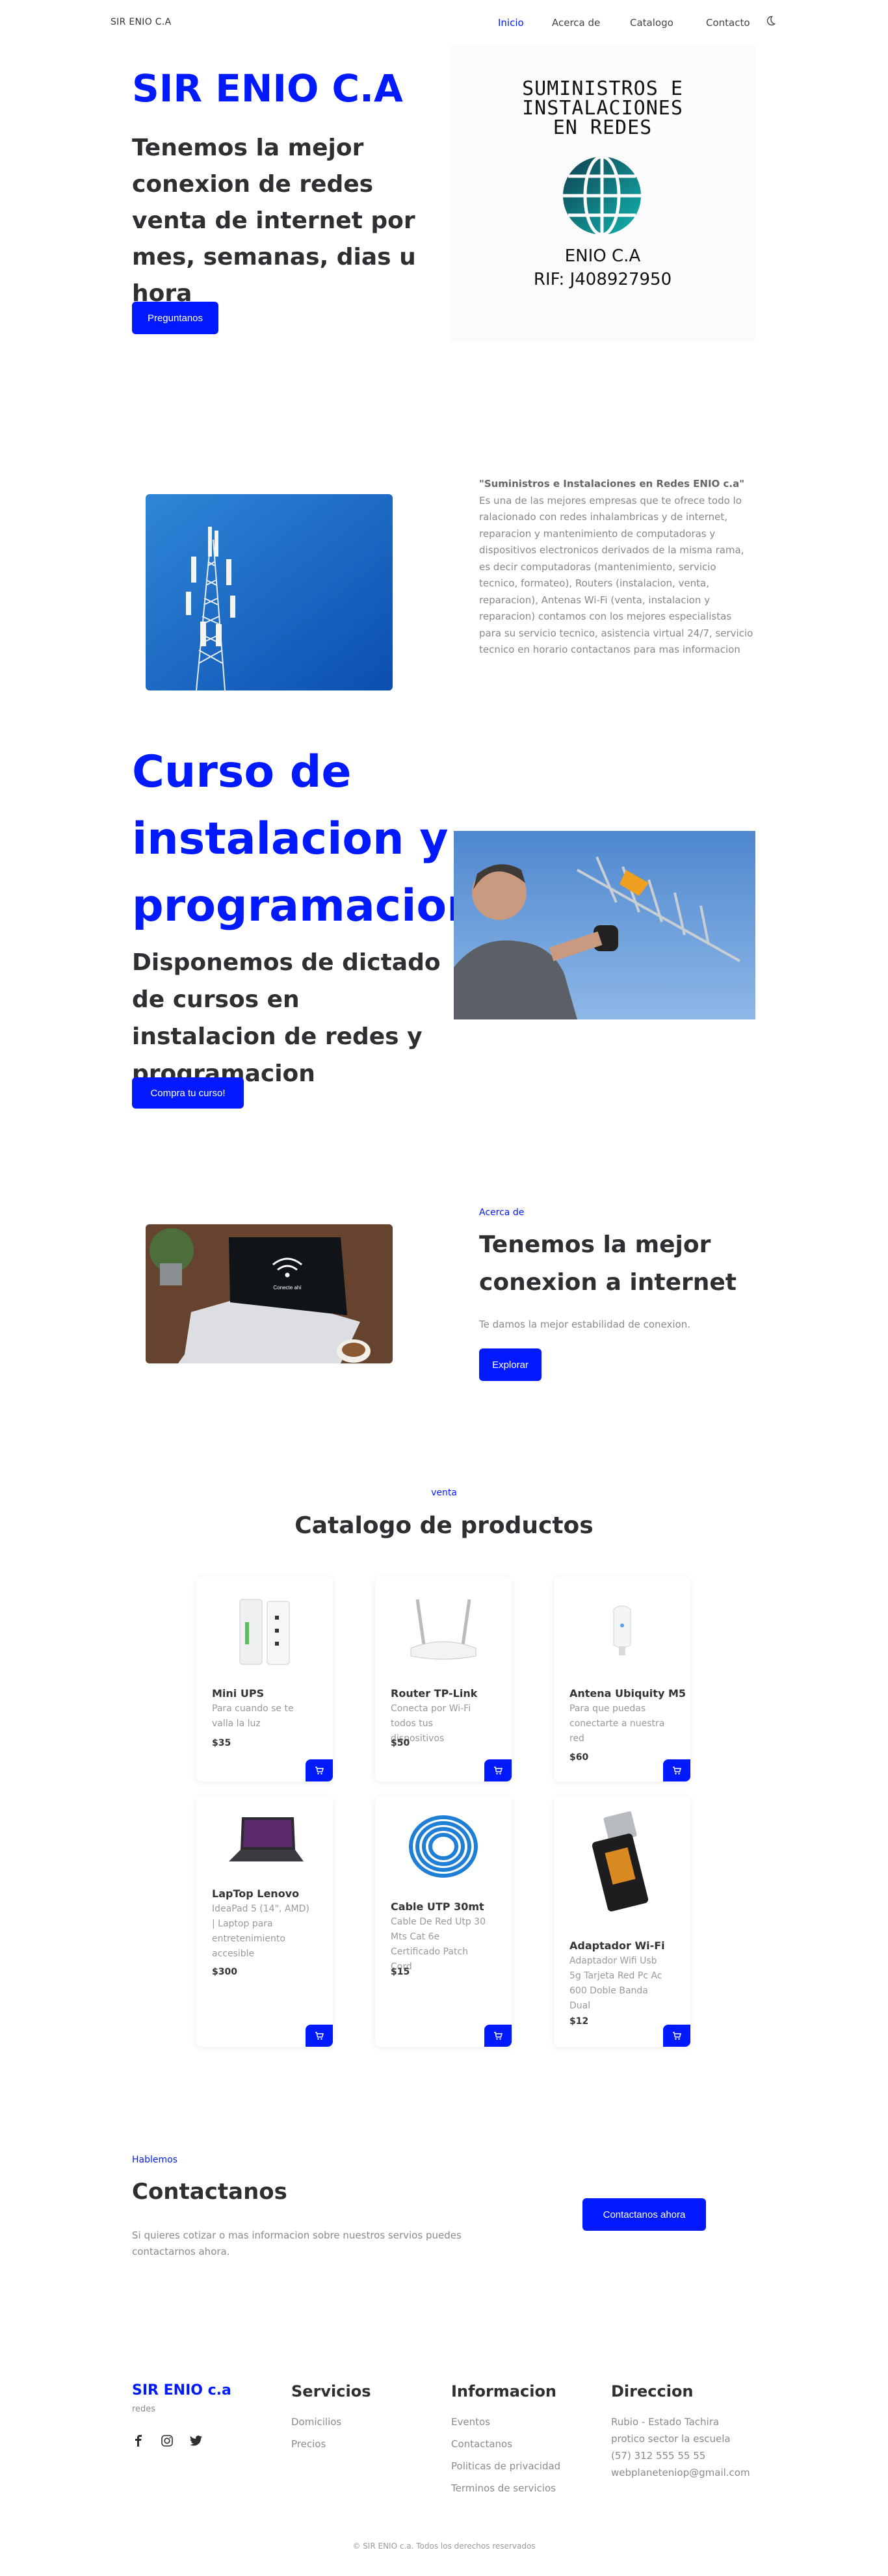 This screenshot has height=2576, width=888. What do you see at coordinates (444, 1493) in the screenshot?
I see `catalog-eyebrow: venta` at bounding box center [444, 1493].